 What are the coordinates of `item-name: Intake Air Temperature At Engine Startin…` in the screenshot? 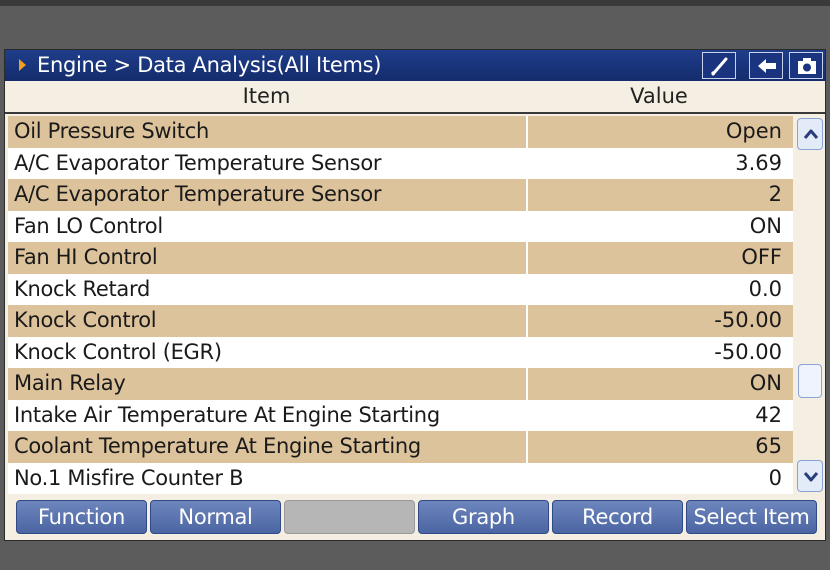 It's located at (227, 414).